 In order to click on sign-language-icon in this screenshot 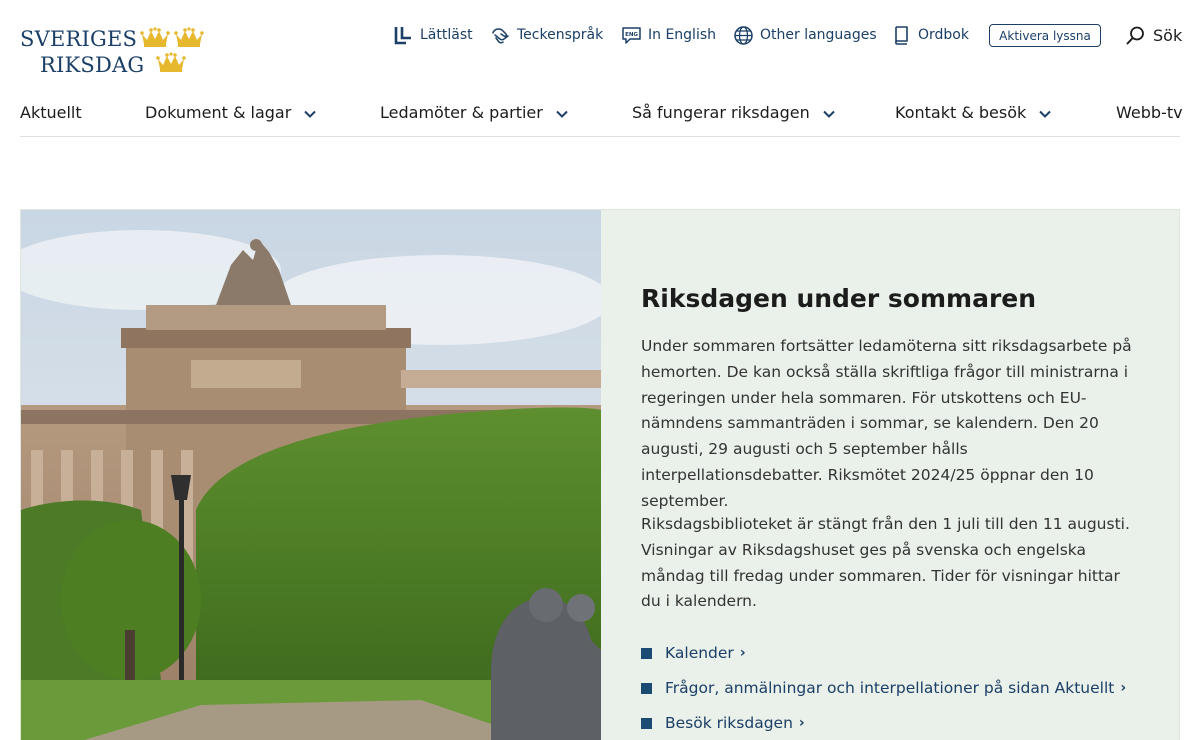, I will do `click(500, 35)`.